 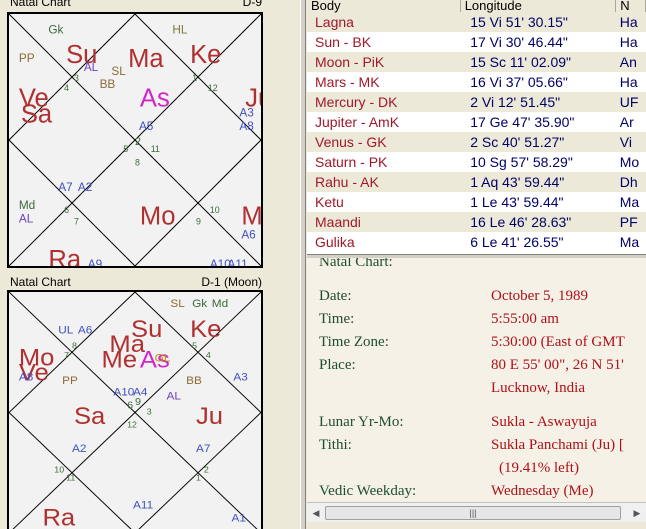 What do you see at coordinates (198, 477) in the screenshot?
I see `chart-label: 1` at bounding box center [198, 477].